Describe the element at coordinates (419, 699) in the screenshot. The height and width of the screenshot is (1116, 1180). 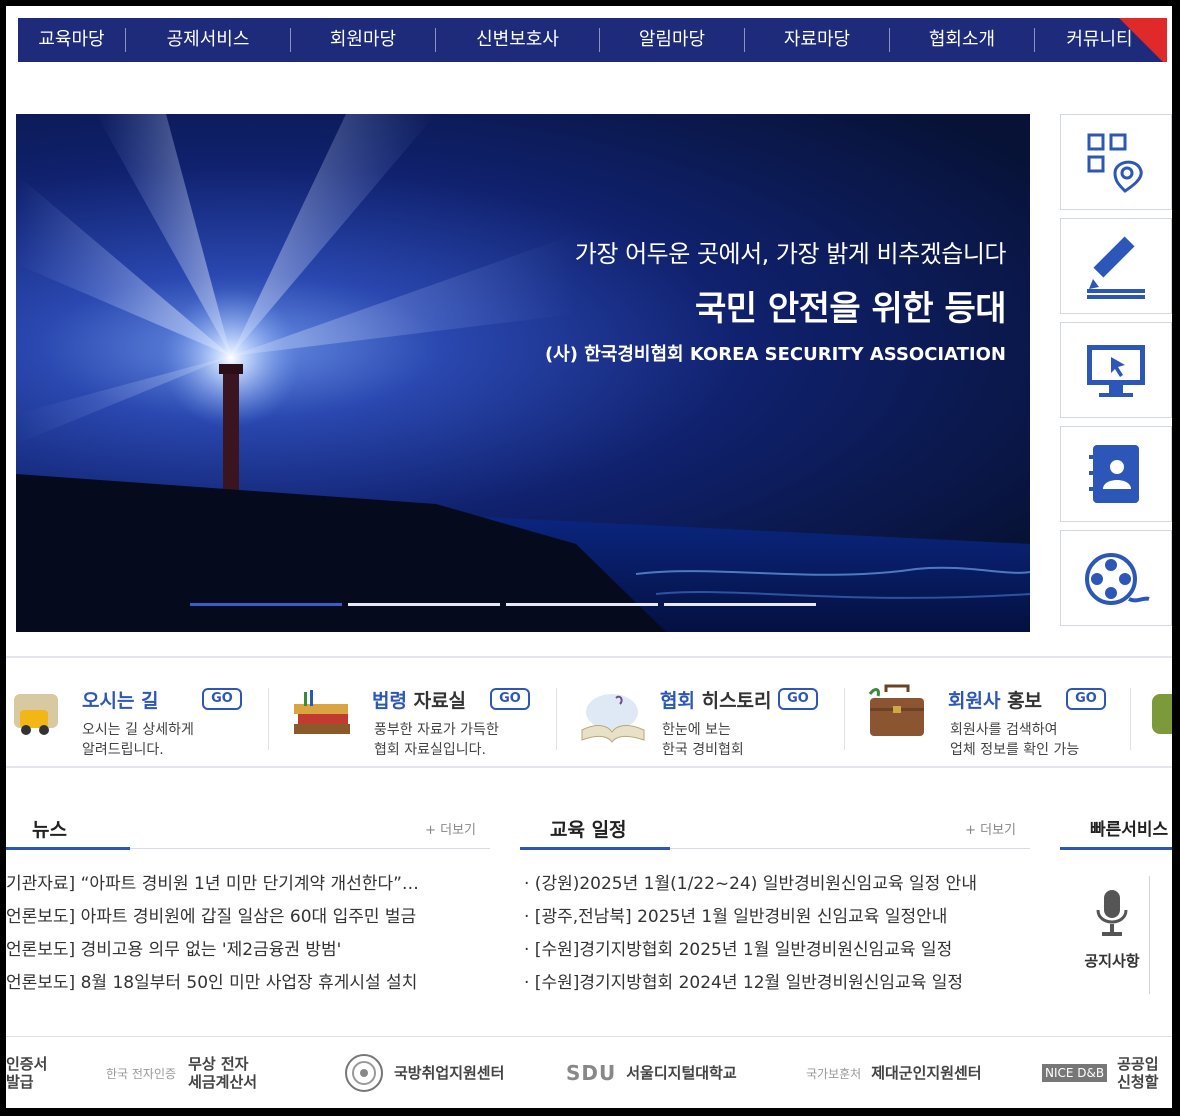
I see `shortcut-title: 법령 자료실` at that location.